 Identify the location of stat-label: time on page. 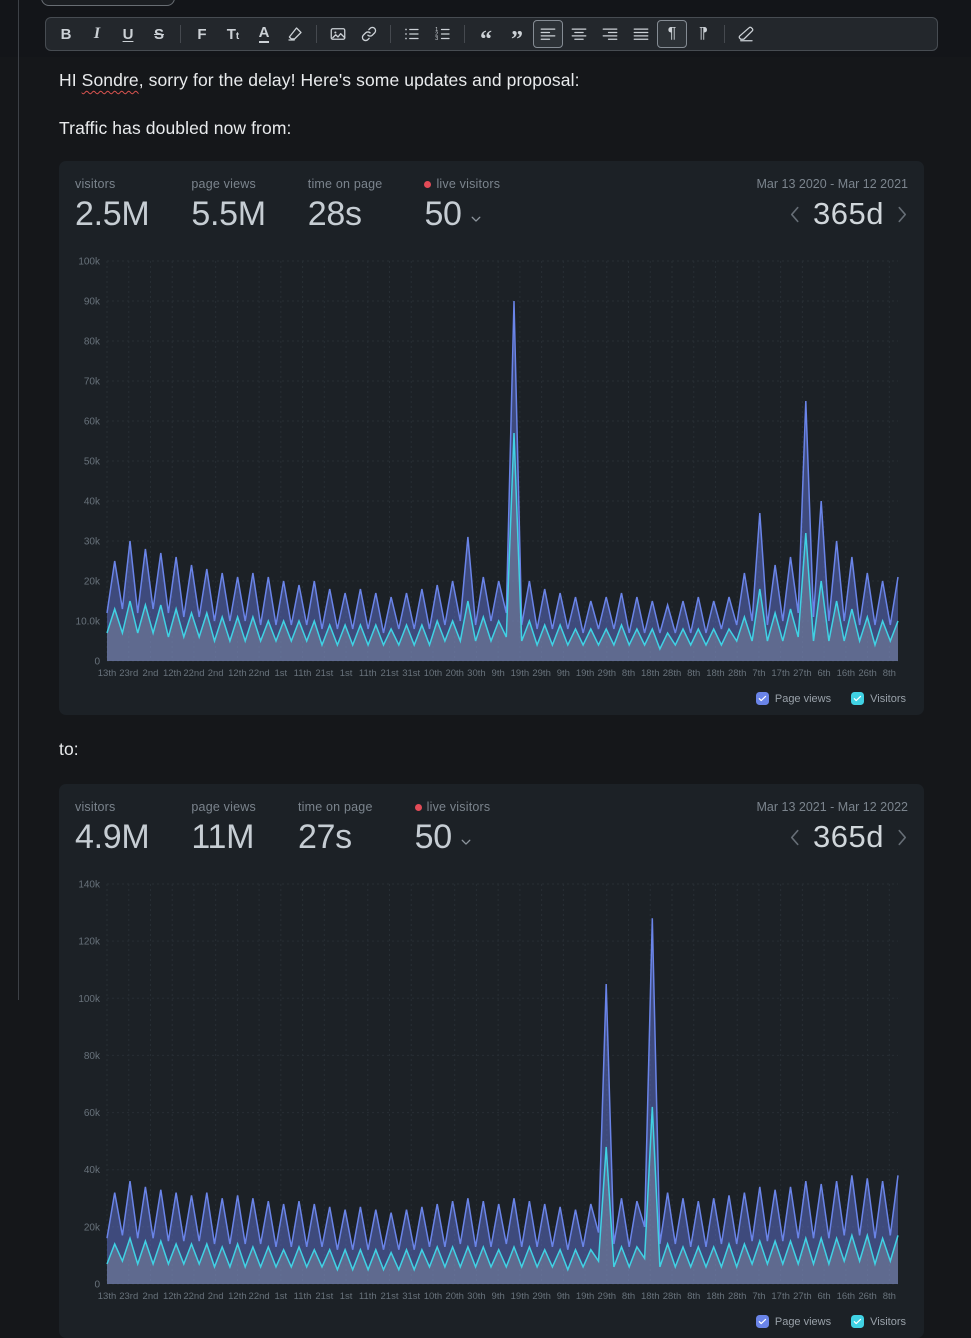
(345, 184).